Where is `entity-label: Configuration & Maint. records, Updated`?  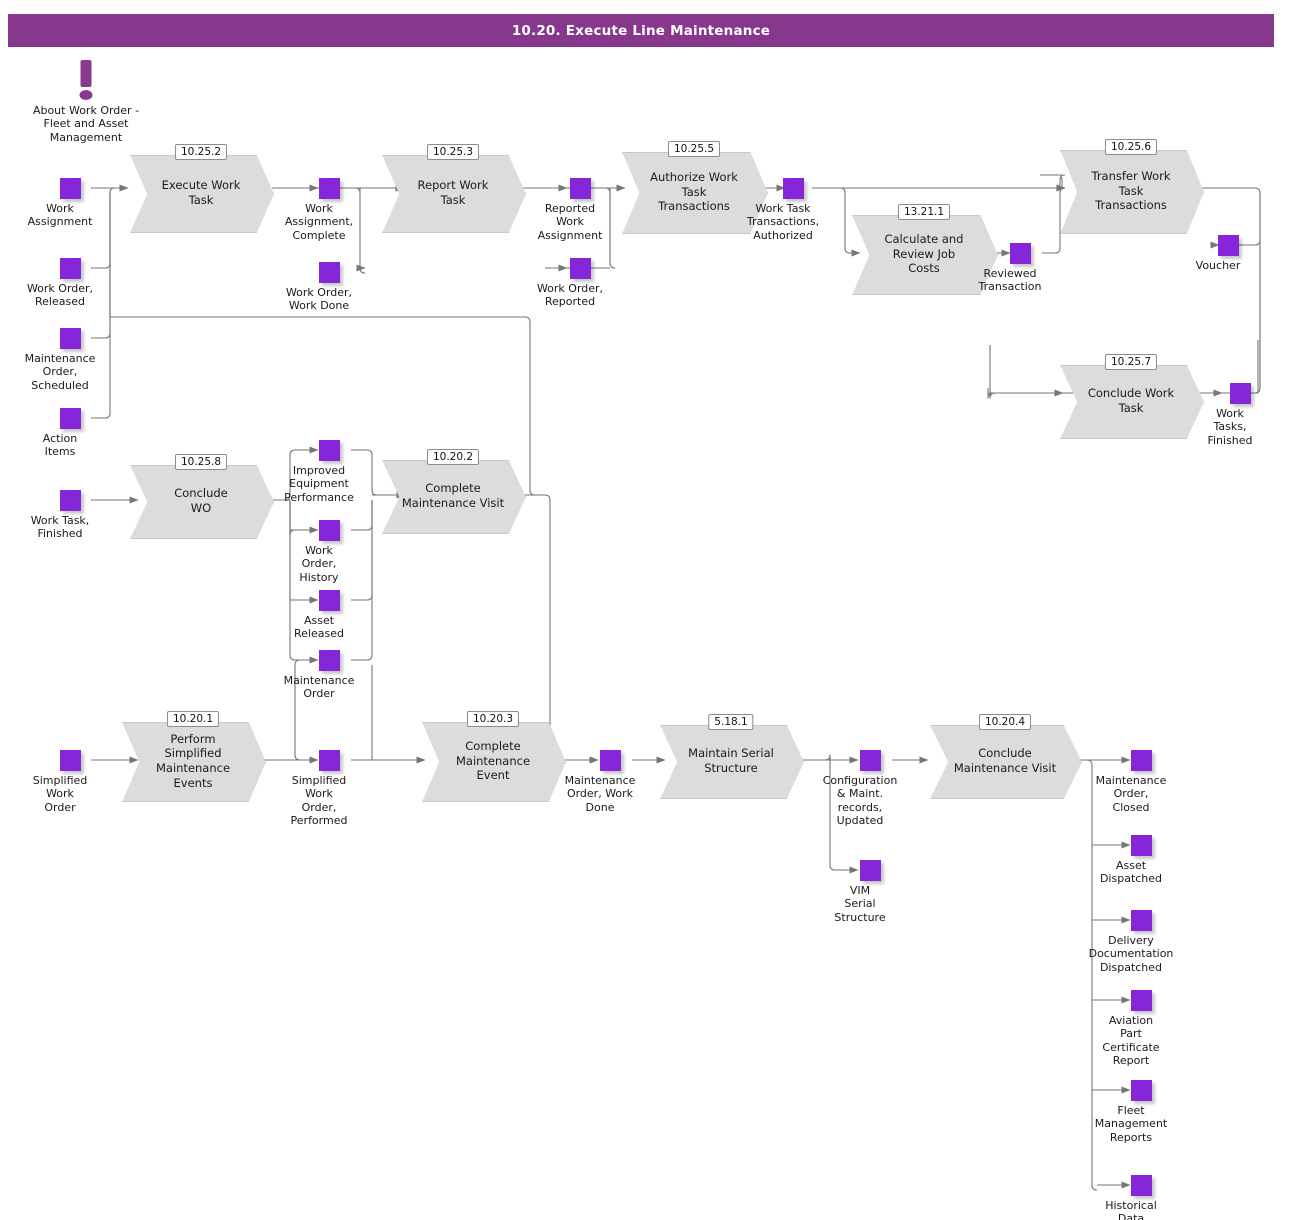 entity-label: Configuration & Maint. records, Updated is located at coordinates (860, 801).